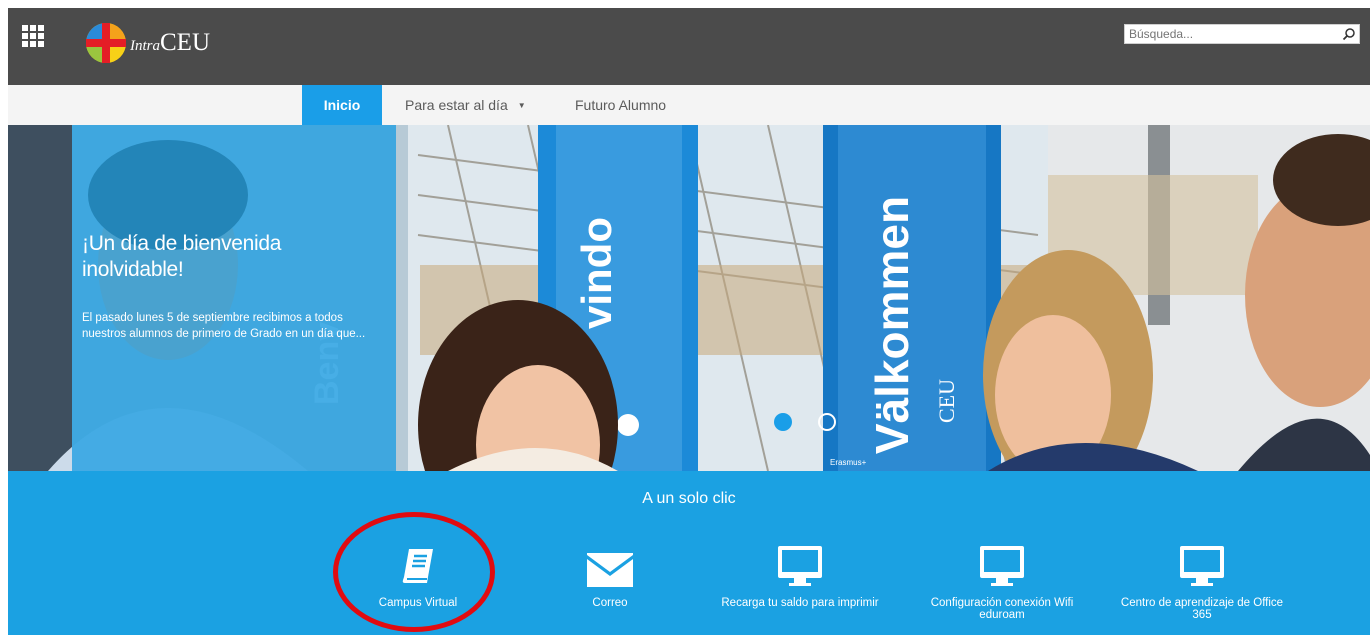  What do you see at coordinates (521, 105) in the screenshot?
I see `caret-down-icon: ▼` at bounding box center [521, 105].